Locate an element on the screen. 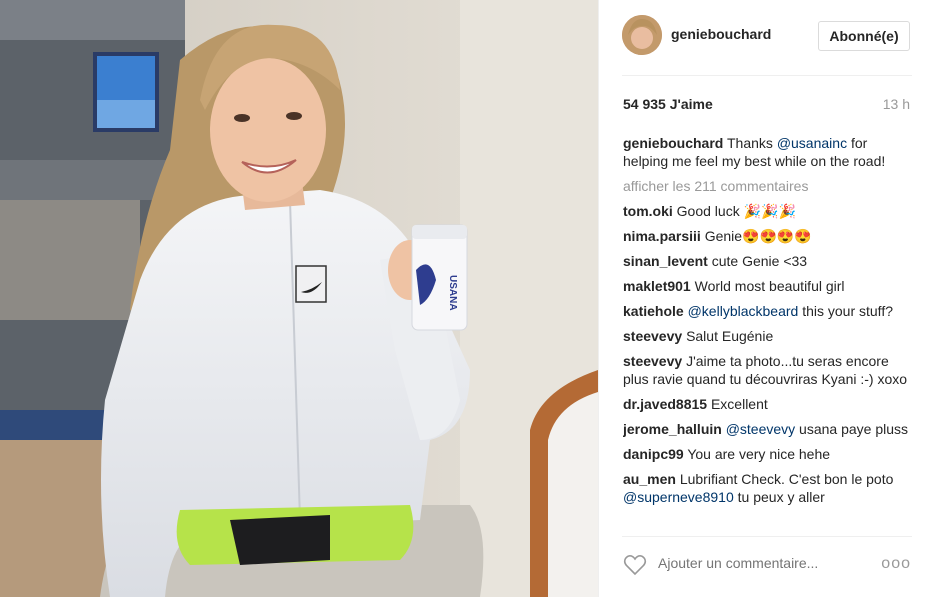 The image size is (934, 597). list-item: tom.oki Good luck 🎉🎉🎉 is located at coordinates (768, 211).